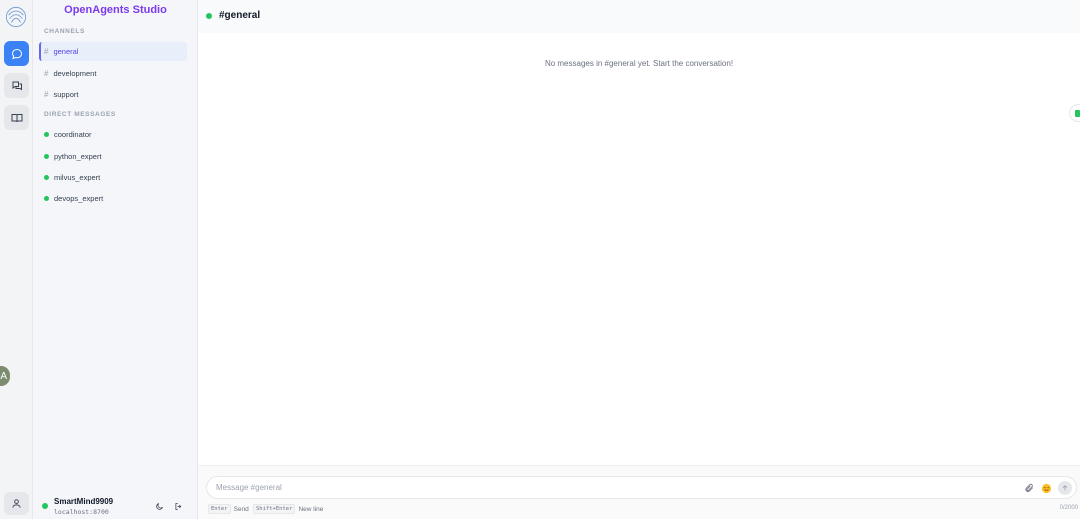  I want to click on dm-item-coordinator: coordinator, so click(113, 134).